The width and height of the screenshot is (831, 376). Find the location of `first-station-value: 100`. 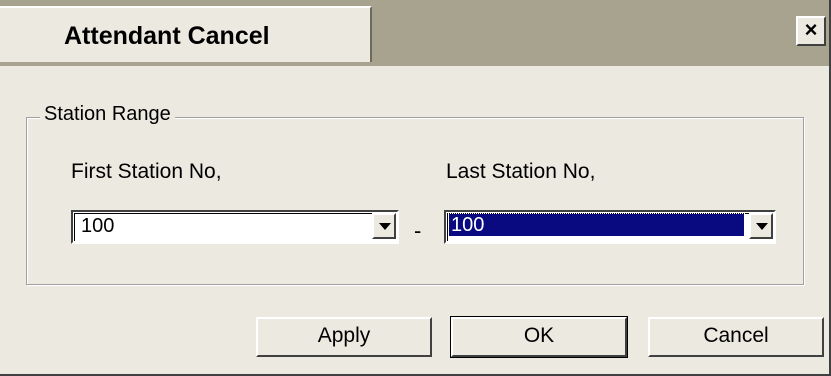

first-station-value: 100 is located at coordinates (98, 226).